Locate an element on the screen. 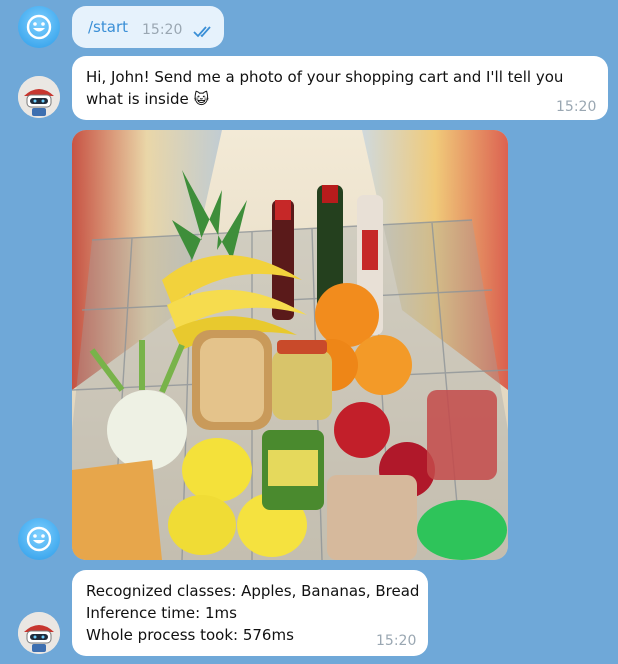  double-check-icon is located at coordinates (202, 32).